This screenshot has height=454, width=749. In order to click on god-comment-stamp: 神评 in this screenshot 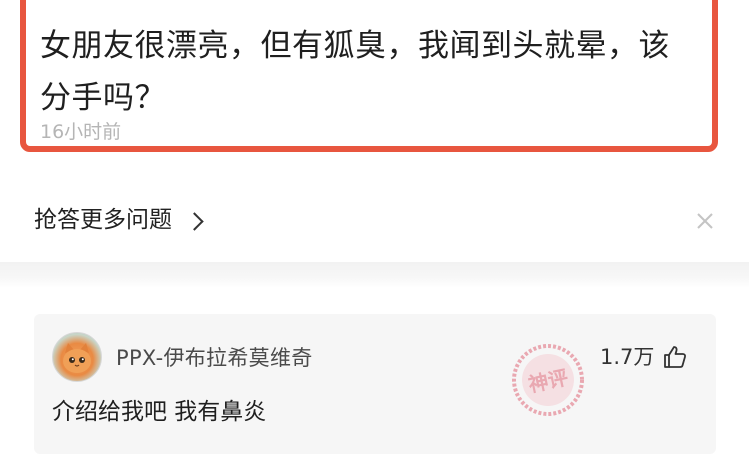, I will do `click(548, 380)`.